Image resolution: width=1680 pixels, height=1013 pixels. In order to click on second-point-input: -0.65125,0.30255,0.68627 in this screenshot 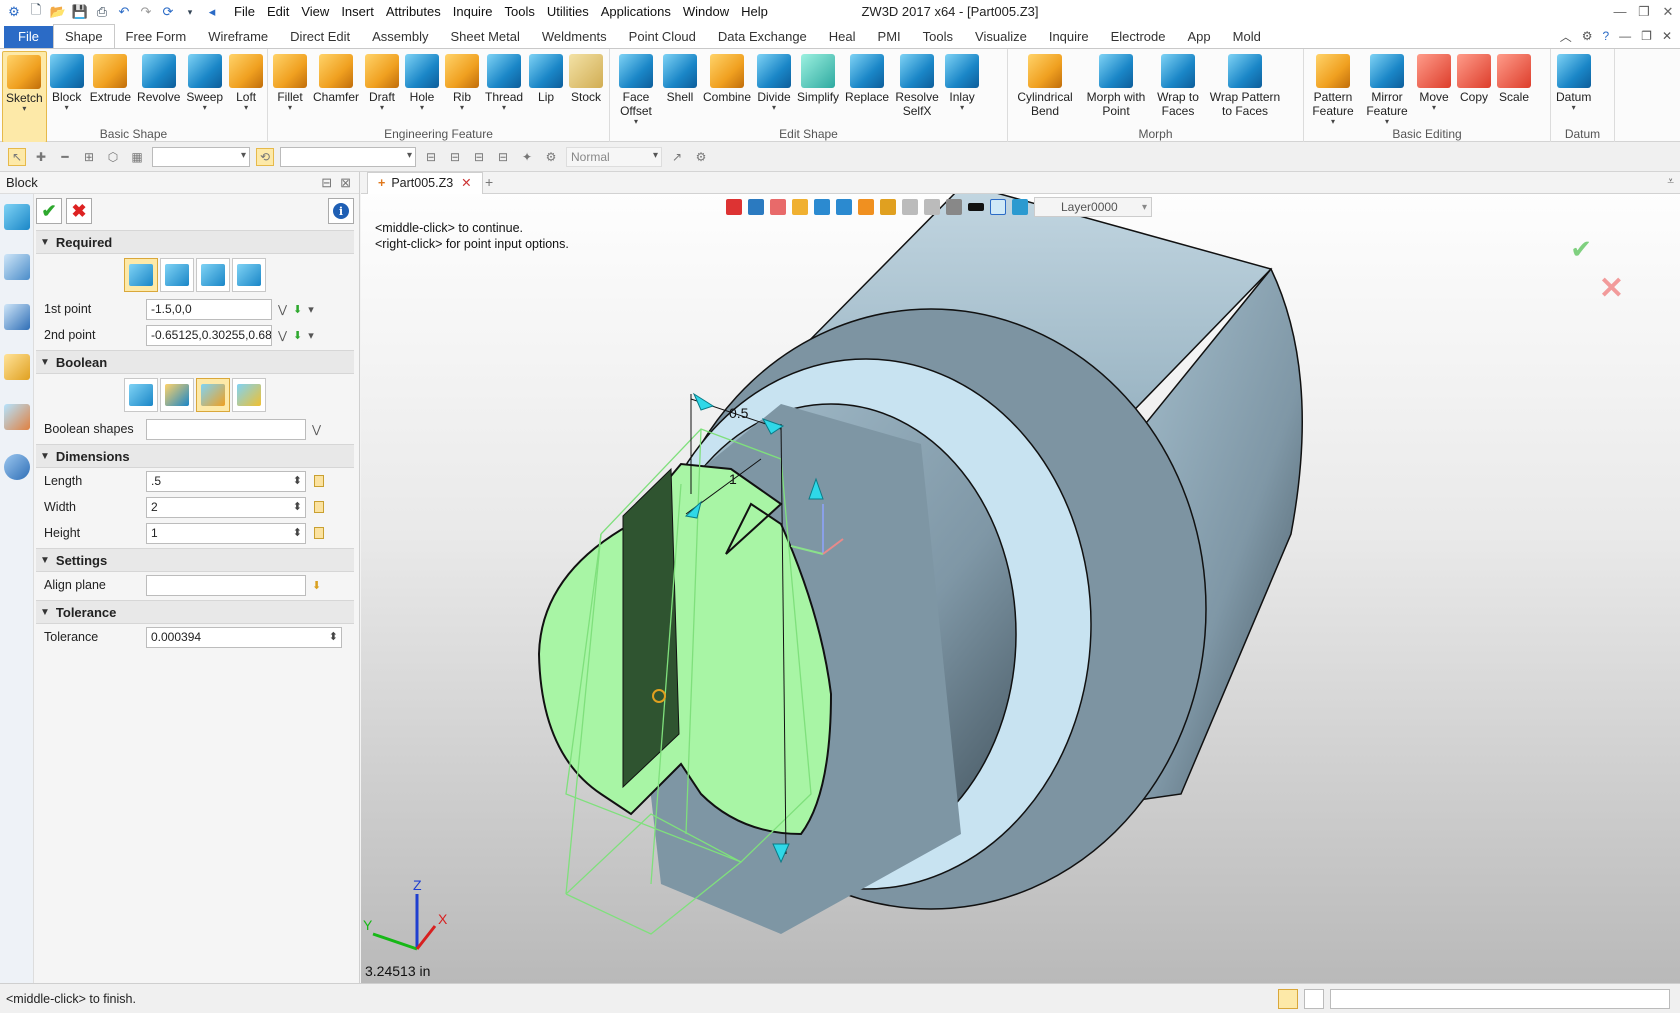, I will do `click(209, 335)`.